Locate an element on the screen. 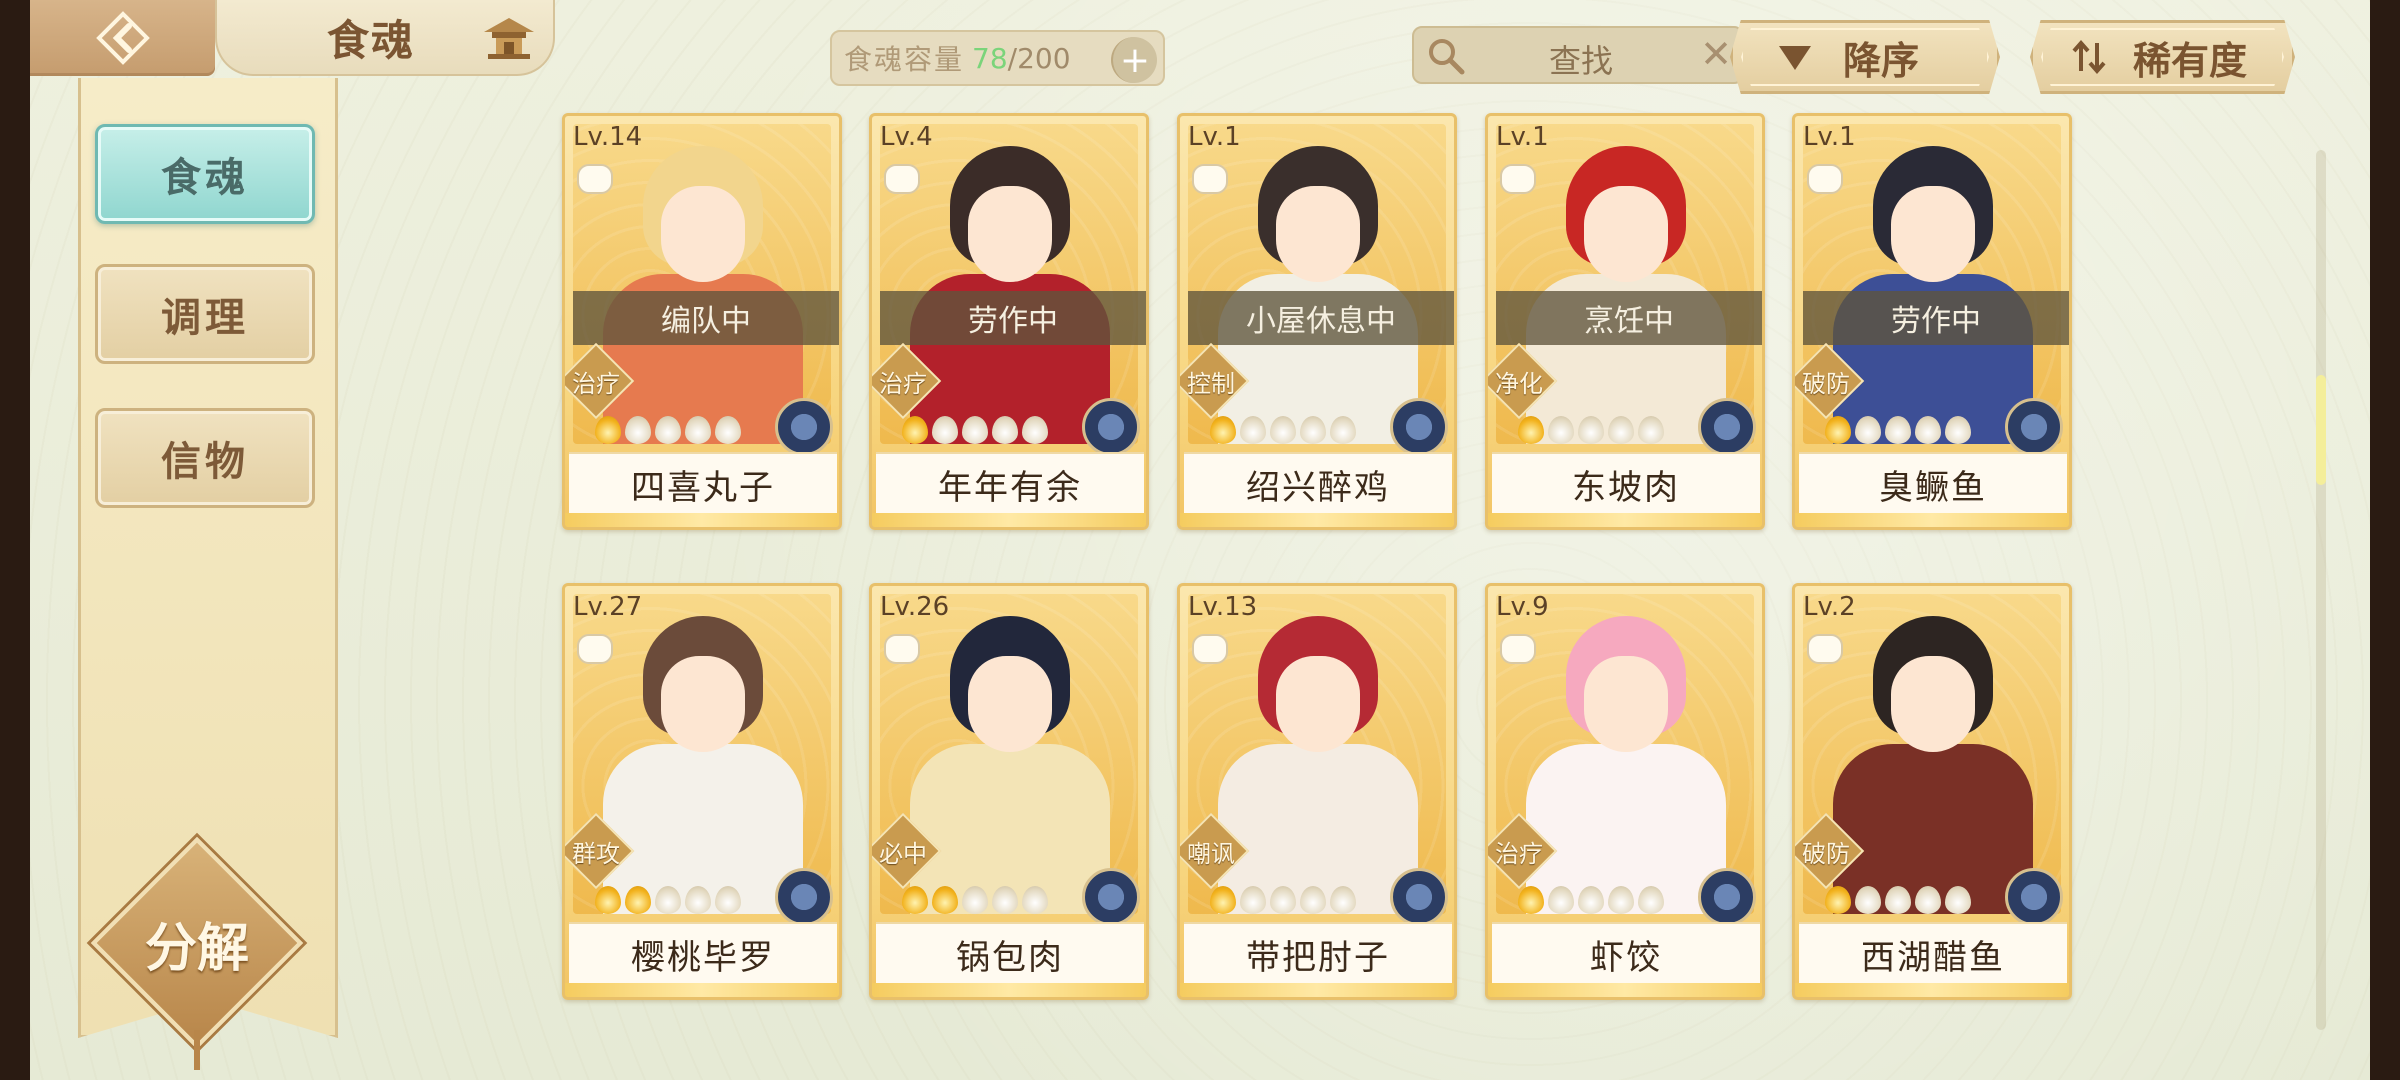 The image size is (2400, 1080). page-title: 食魂 is located at coordinates (371, 40).